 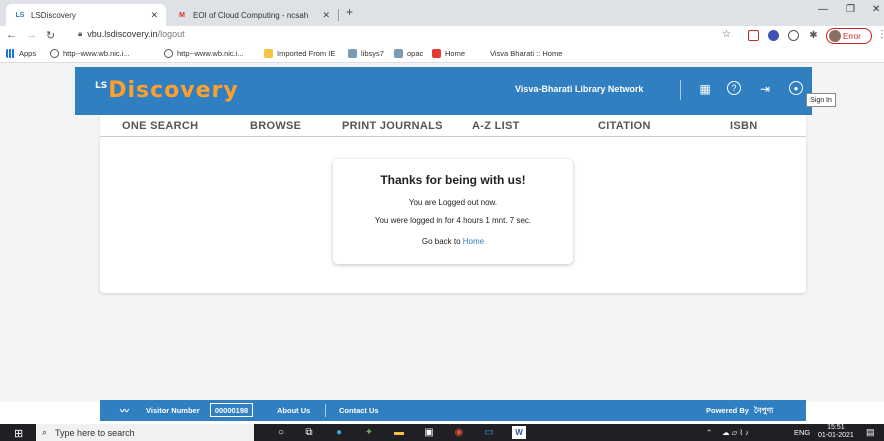 I want to click on error-label: Error, so click(x=852, y=36).